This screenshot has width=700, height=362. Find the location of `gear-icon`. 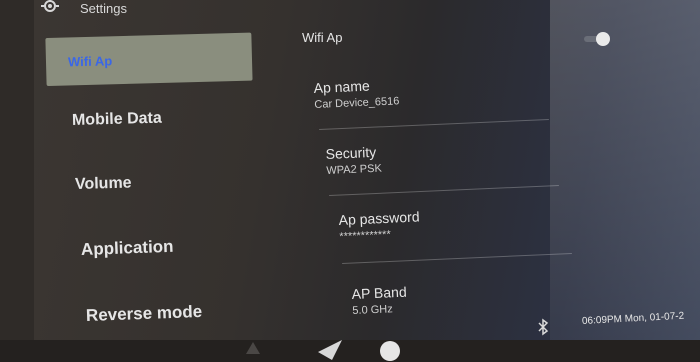

gear-icon is located at coordinates (50, 6).